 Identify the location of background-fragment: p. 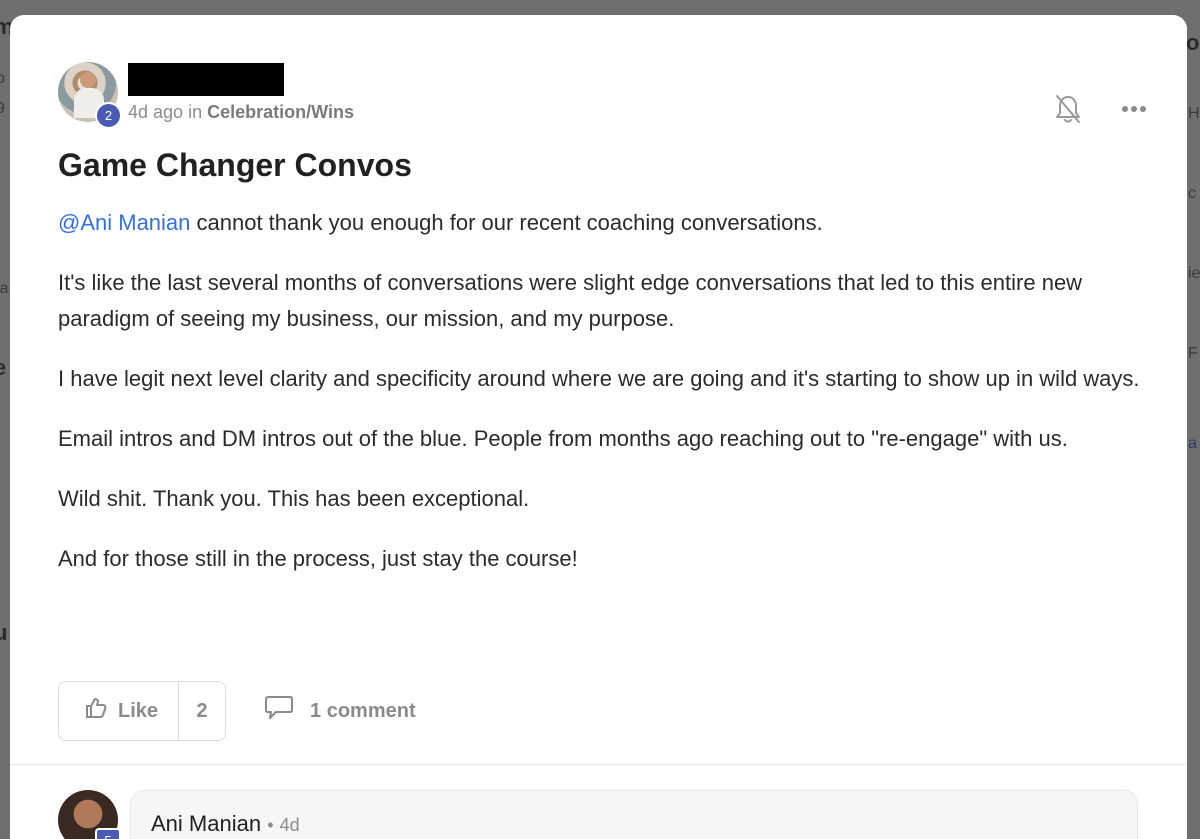
(2, 78).